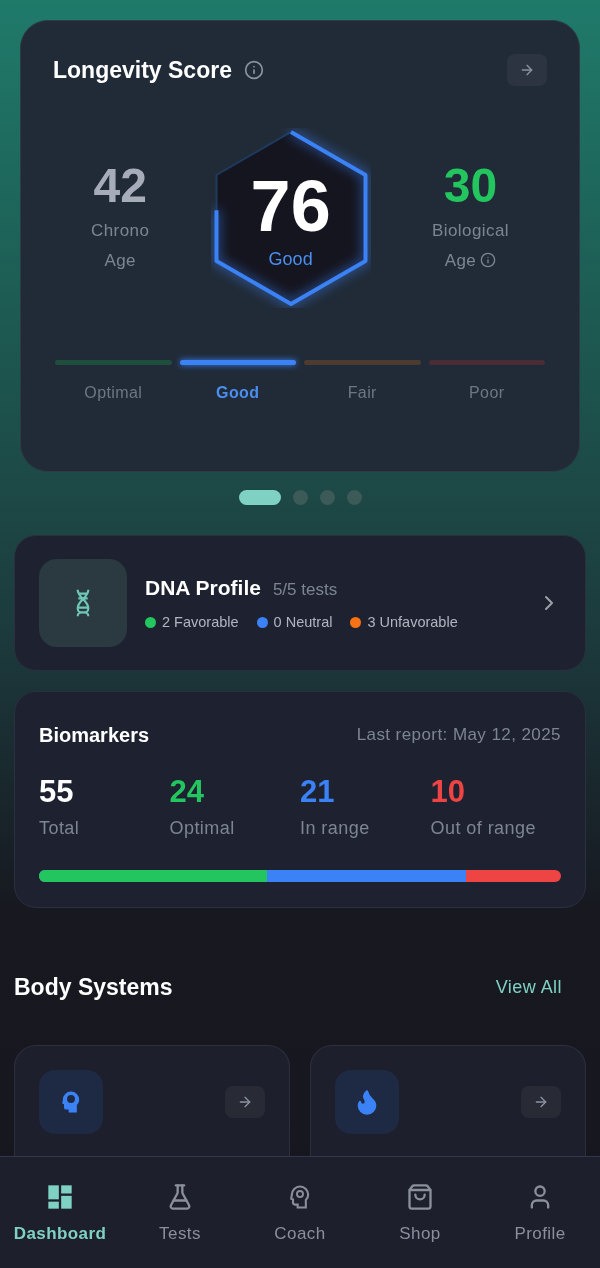 The image size is (600, 1268). What do you see at coordinates (120, 186) in the screenshot?
I see `chrono-age-value: 42` at bounding box center [120, 186].